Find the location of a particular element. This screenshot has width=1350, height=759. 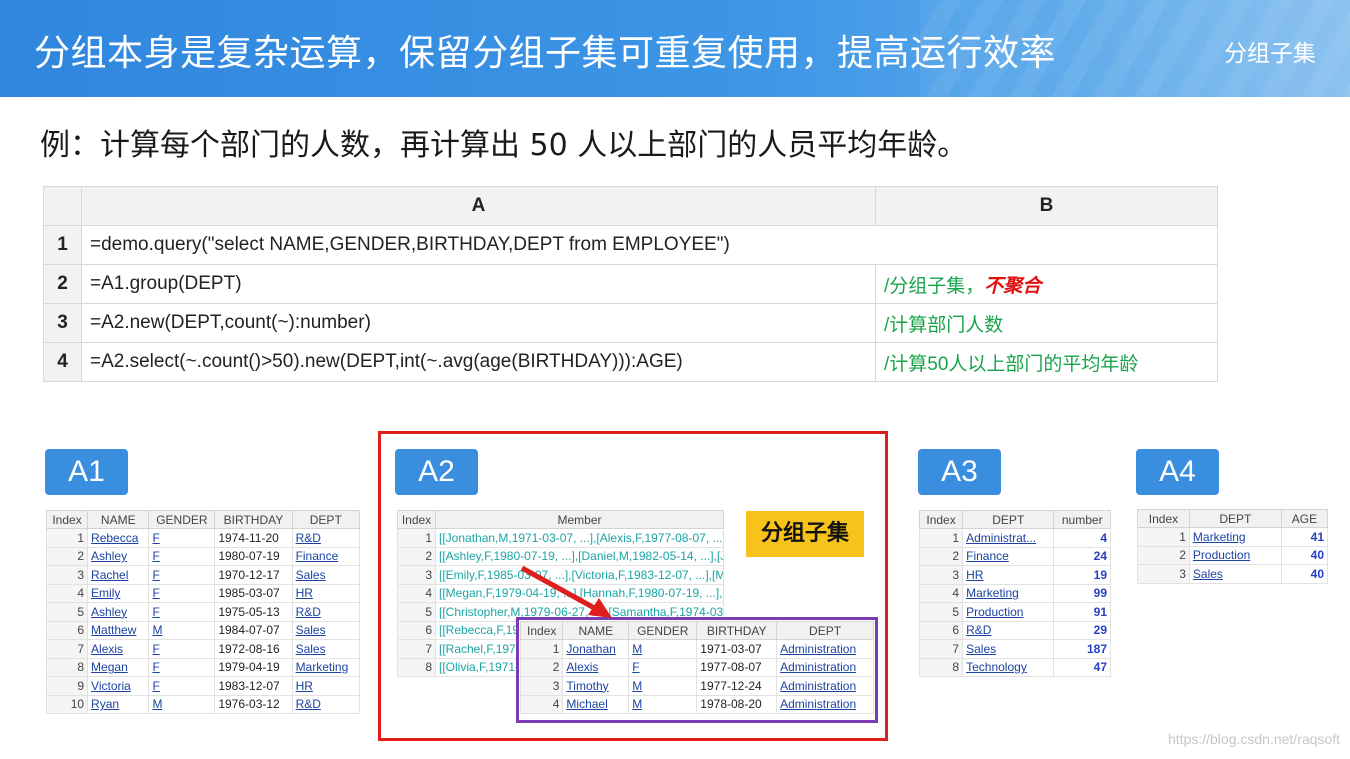

table-row: 3 HR 19 is located at coordinates (1014, 575).